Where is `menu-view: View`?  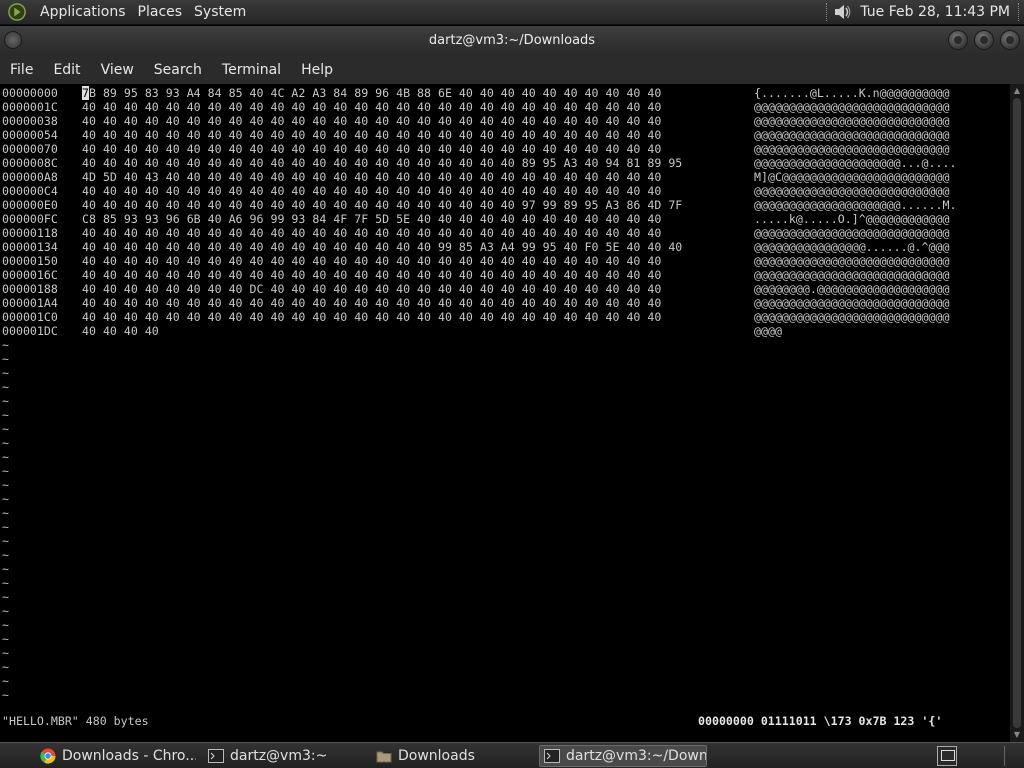
menu-view: View is located at coordinates (117, 70).